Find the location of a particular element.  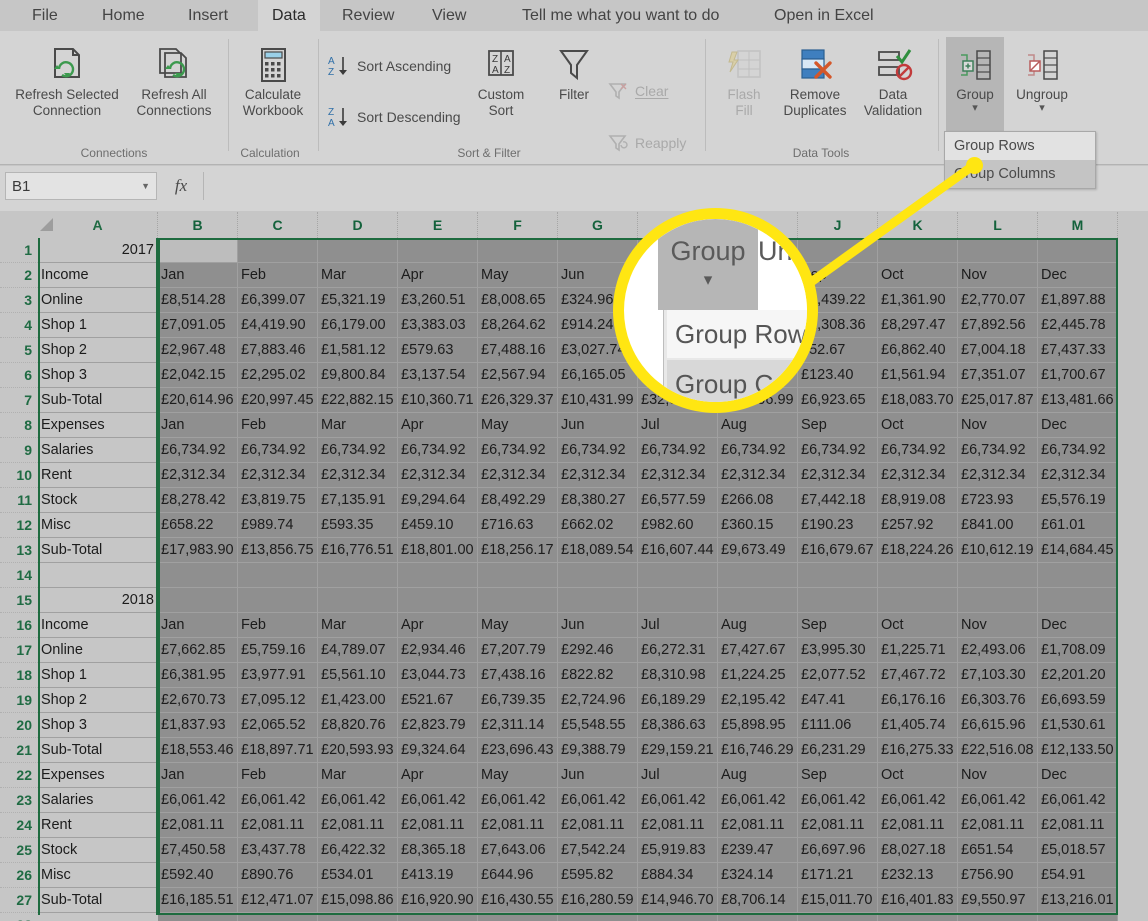

magnifier-callout: Group ▾ Ung ▾ Group Rows Group Colur is located at coordinates (715, 310).